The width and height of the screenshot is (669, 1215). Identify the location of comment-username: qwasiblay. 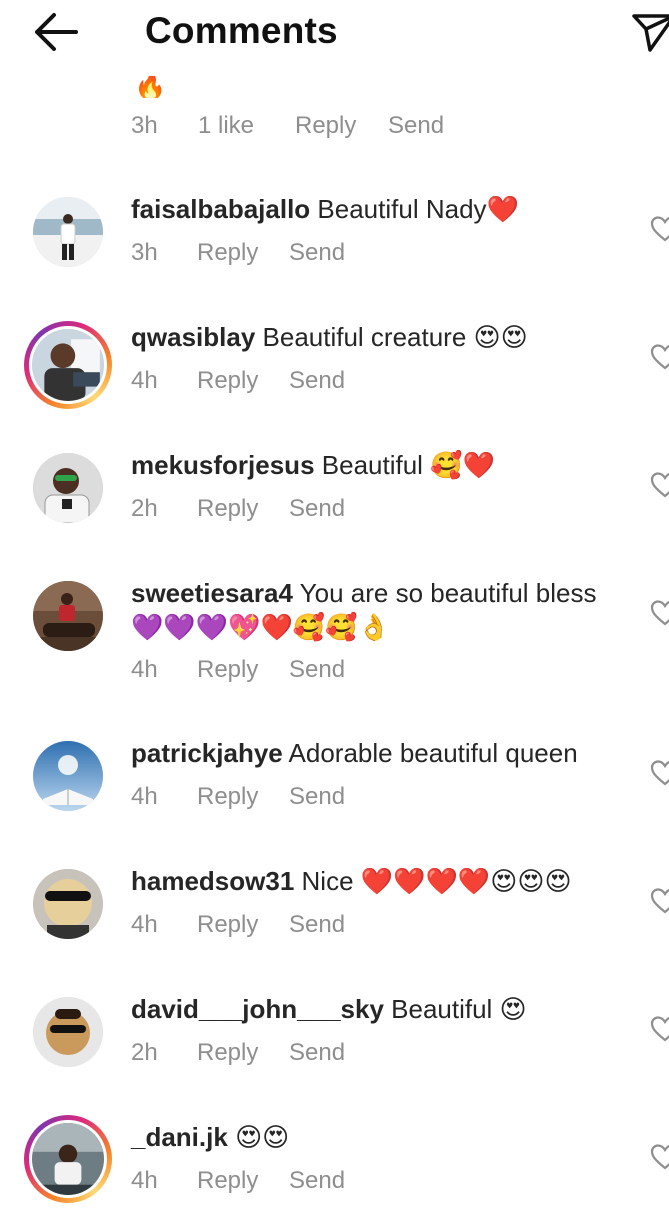
(193, 337).